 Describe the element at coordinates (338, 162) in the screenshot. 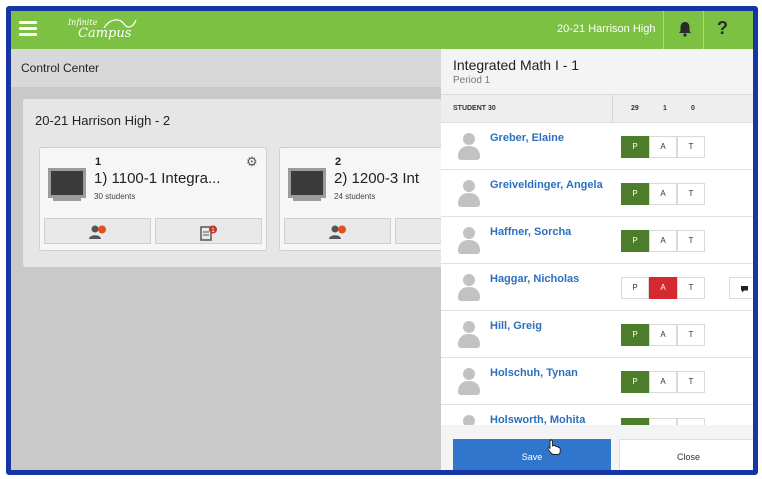

I see `card-number: 2` at that location.